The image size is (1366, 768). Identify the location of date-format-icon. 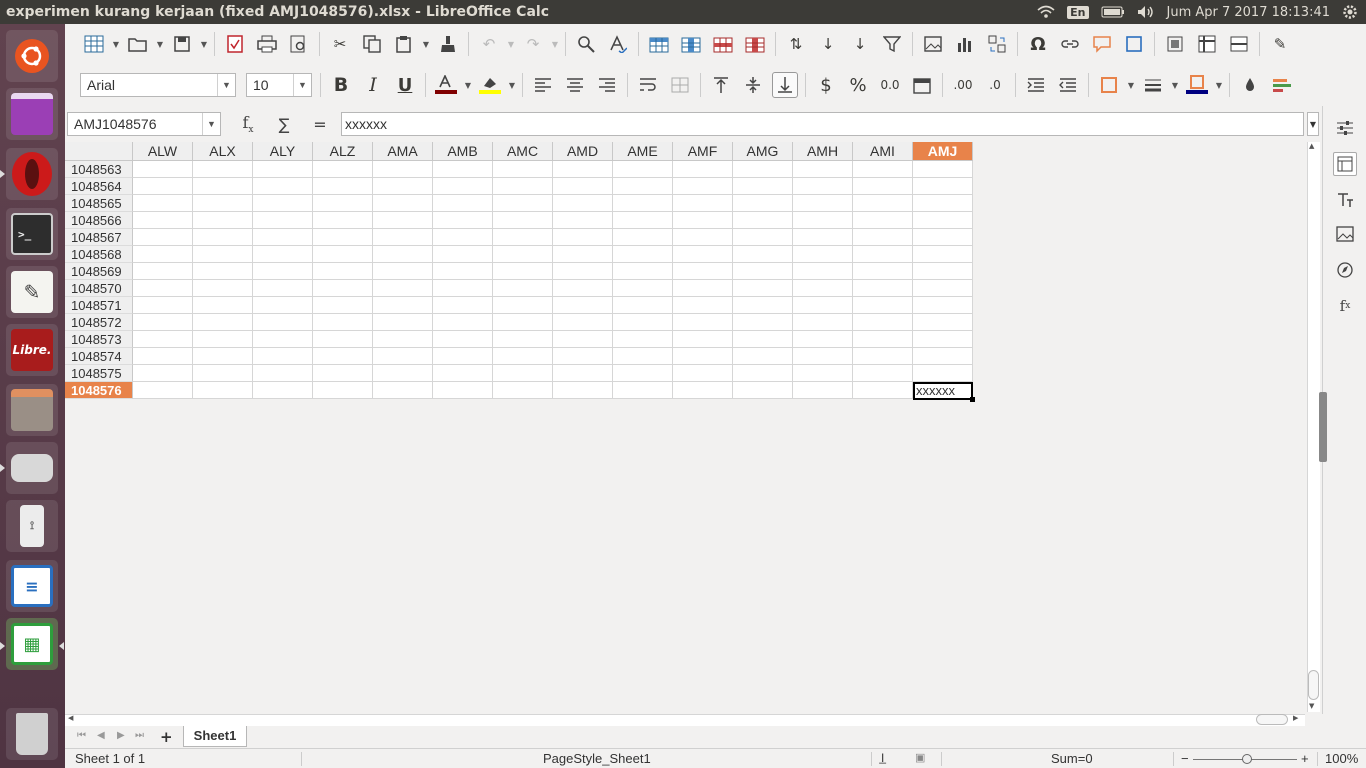
(922, 85).